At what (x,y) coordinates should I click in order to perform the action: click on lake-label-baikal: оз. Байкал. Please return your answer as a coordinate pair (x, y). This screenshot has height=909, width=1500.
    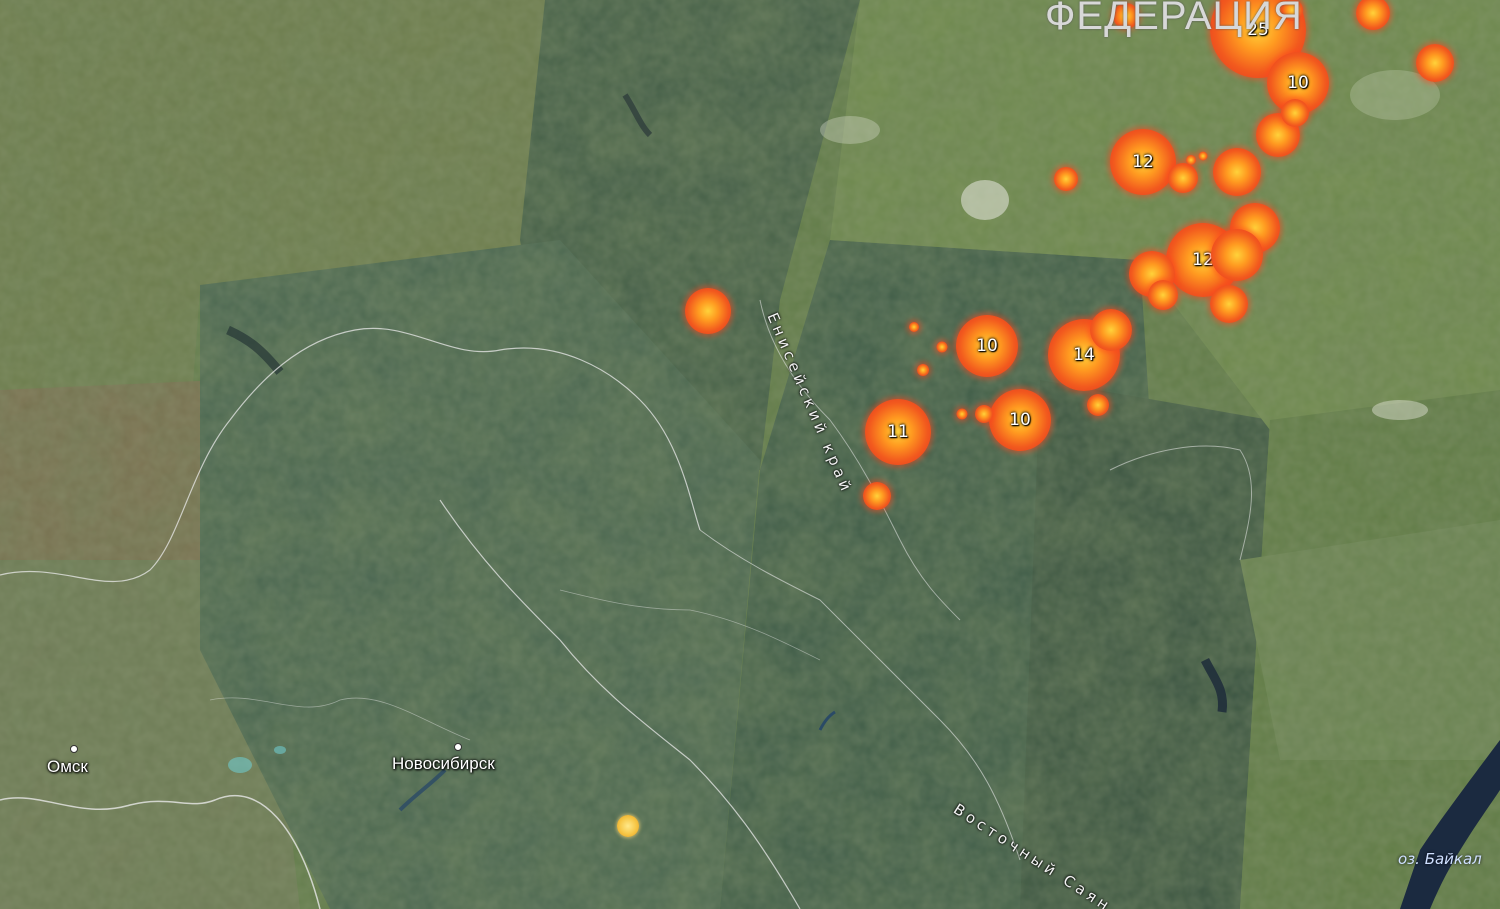
    Looking at the image, I should click on (1440, 859).